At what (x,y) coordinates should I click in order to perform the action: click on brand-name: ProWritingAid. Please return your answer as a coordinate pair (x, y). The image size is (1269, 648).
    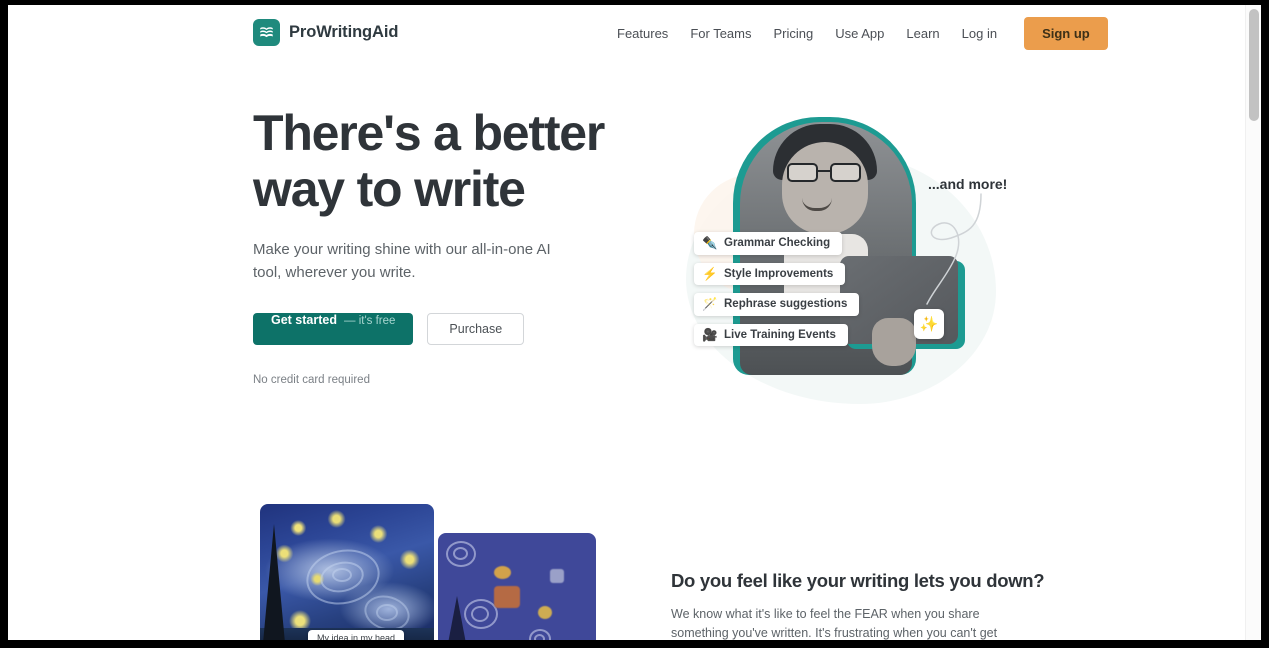
    Looking at the image, I should click on (344, 32).